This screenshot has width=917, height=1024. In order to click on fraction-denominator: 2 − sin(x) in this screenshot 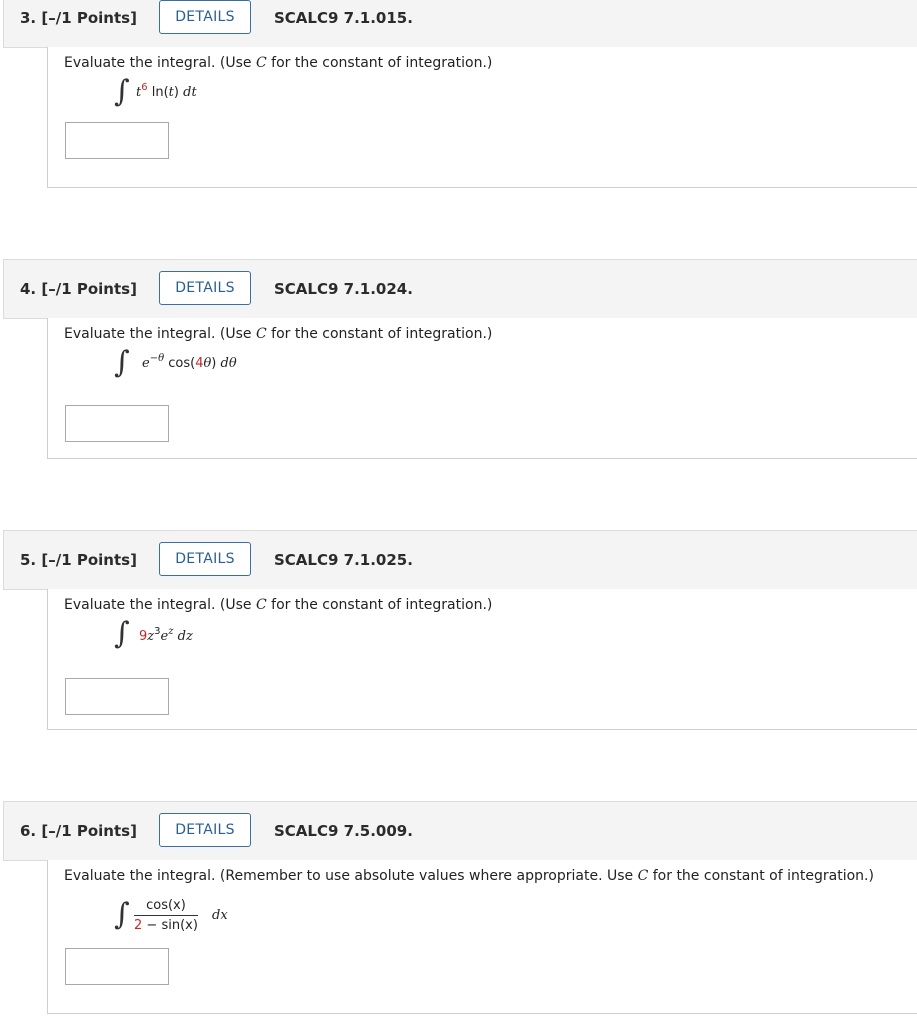, I will do `click(166, 925)`.